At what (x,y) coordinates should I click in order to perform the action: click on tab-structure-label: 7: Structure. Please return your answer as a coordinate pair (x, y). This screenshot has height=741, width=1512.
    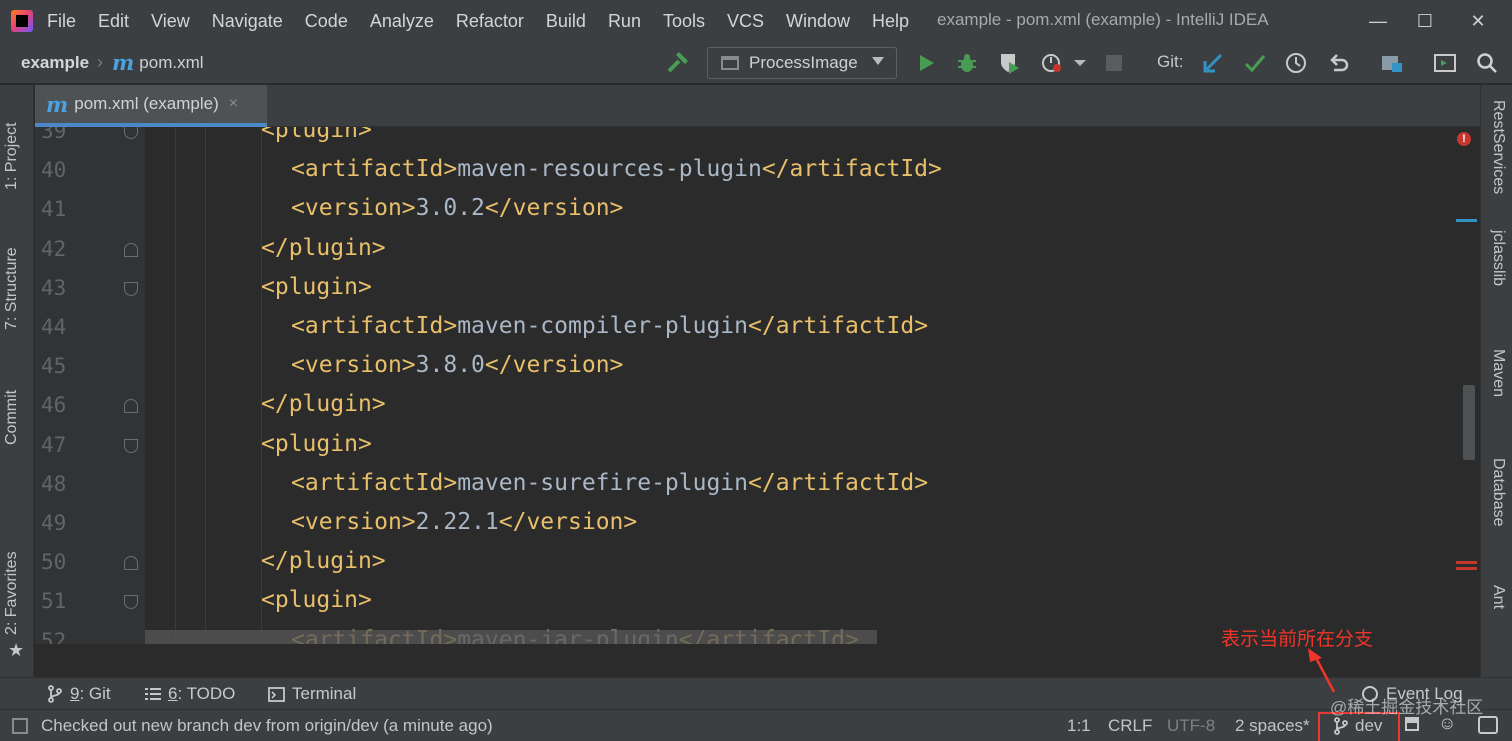
    Looking at the image, I should click on (11, 288).